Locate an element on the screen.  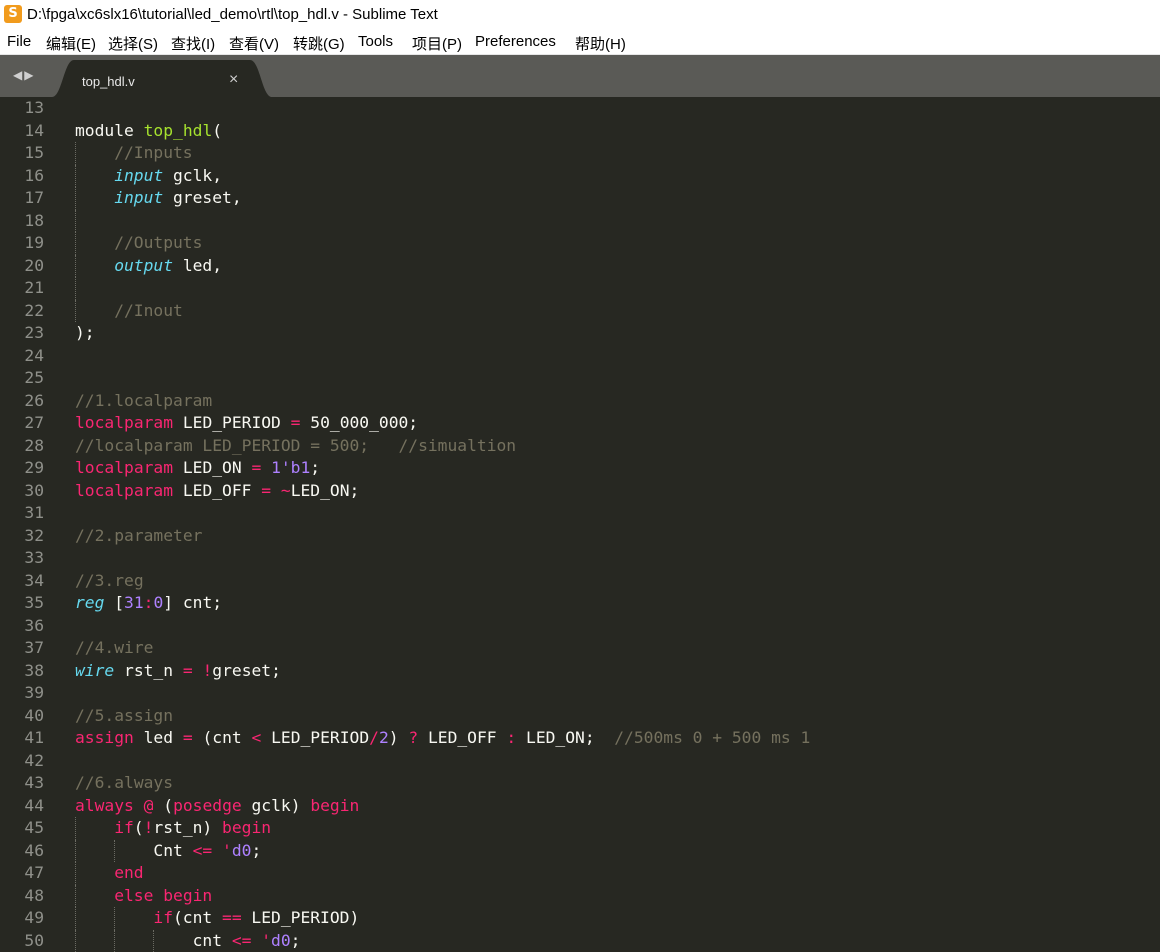
code-line: 33 is located at coordinates (580, 558).